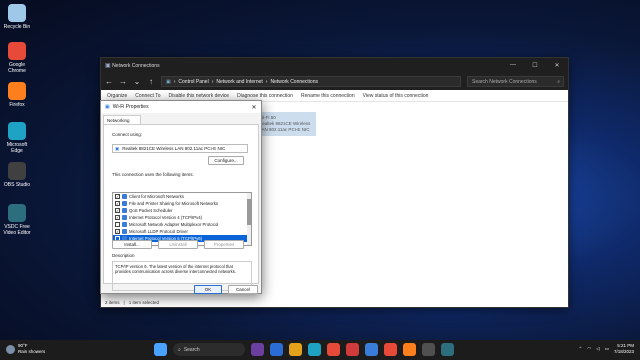  Describe the element at coordinates (151, 81) in the screenshot. I see `up-arrow-icon: ↑` at that location.